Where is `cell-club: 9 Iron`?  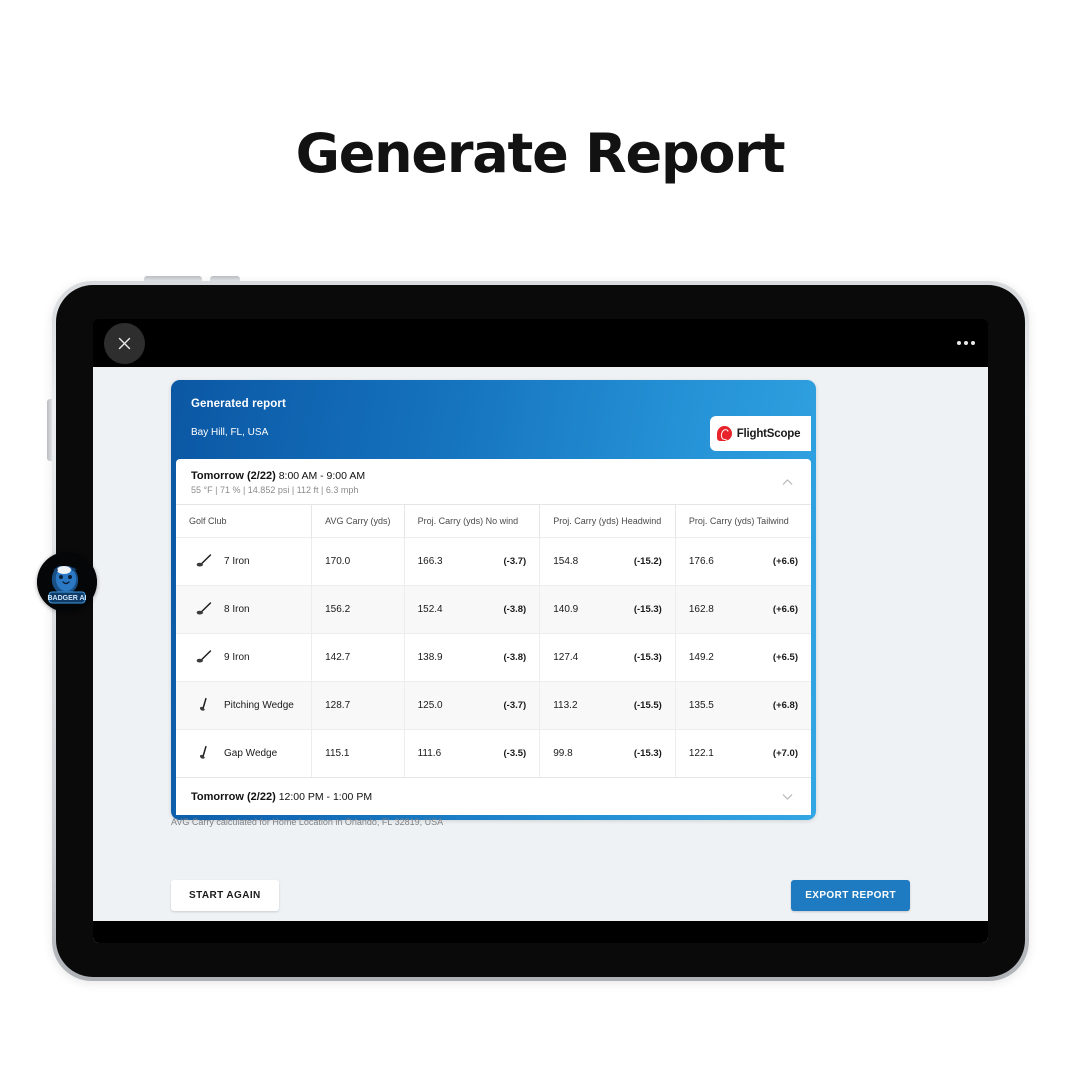
cell-club: 9 Iron is located at coordinates (244, 657).